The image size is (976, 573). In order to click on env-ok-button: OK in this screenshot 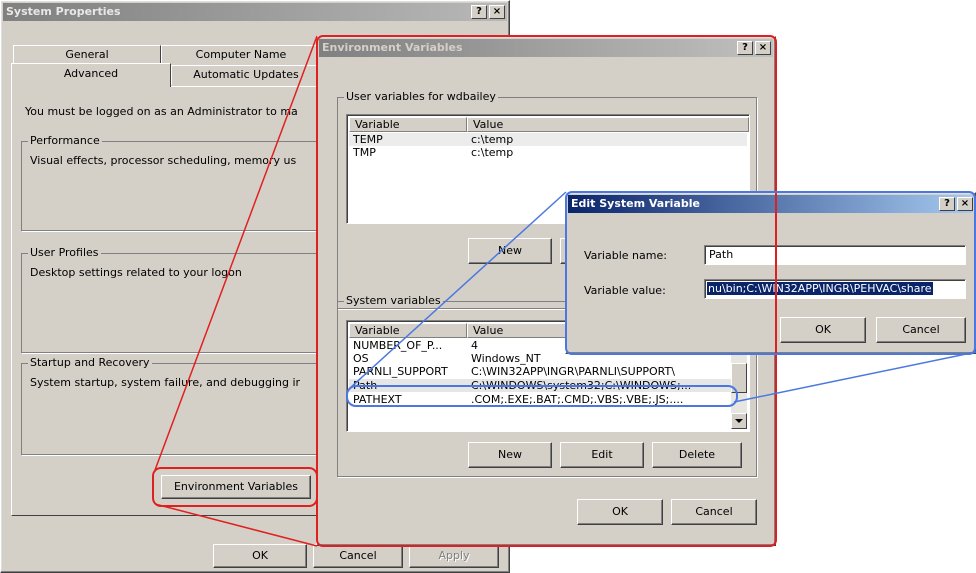, I will do `click(620, 512)`.